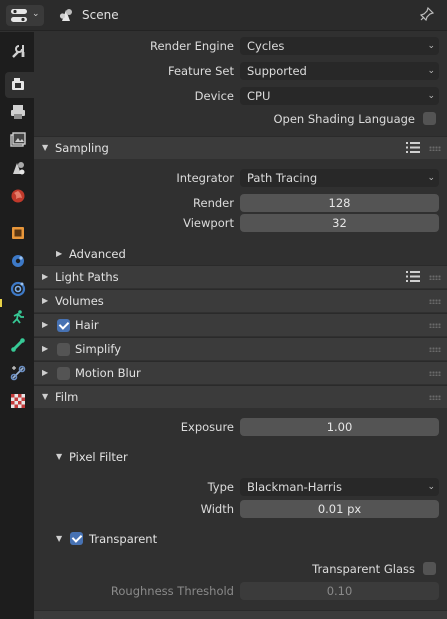  Describe the element at coordinates (240, 276) in the screenshot. I see `panel-light-paths: ▶ Light Paths` at that location.